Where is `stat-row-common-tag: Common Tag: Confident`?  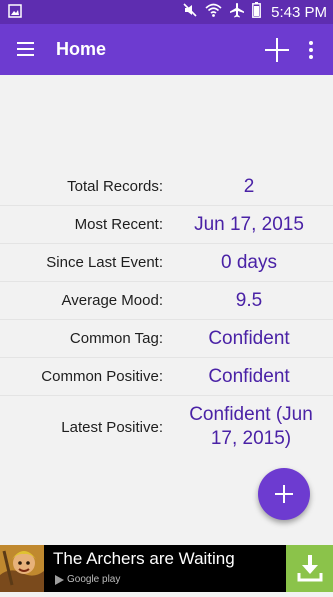
stat-row-common-tag: Common Tag: Confident is located at coordinates (166, 339).